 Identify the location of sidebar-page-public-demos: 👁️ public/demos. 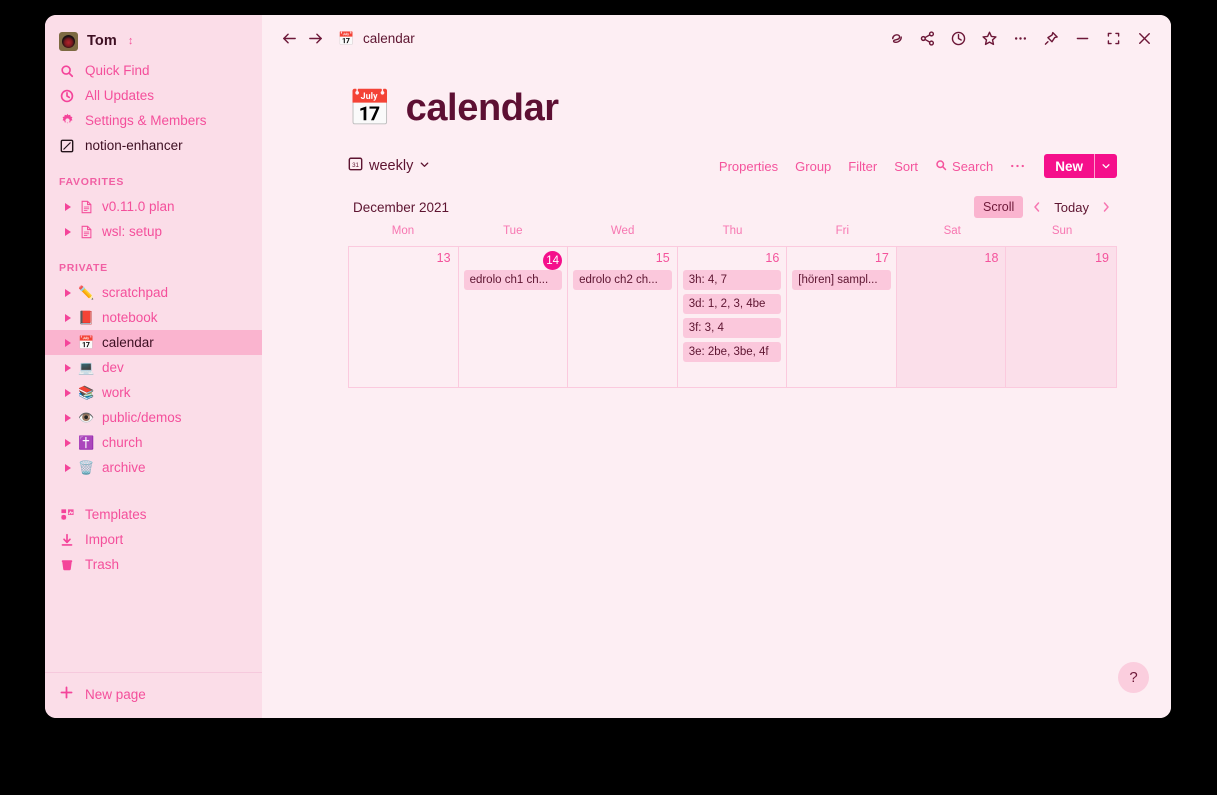
(153, 417).